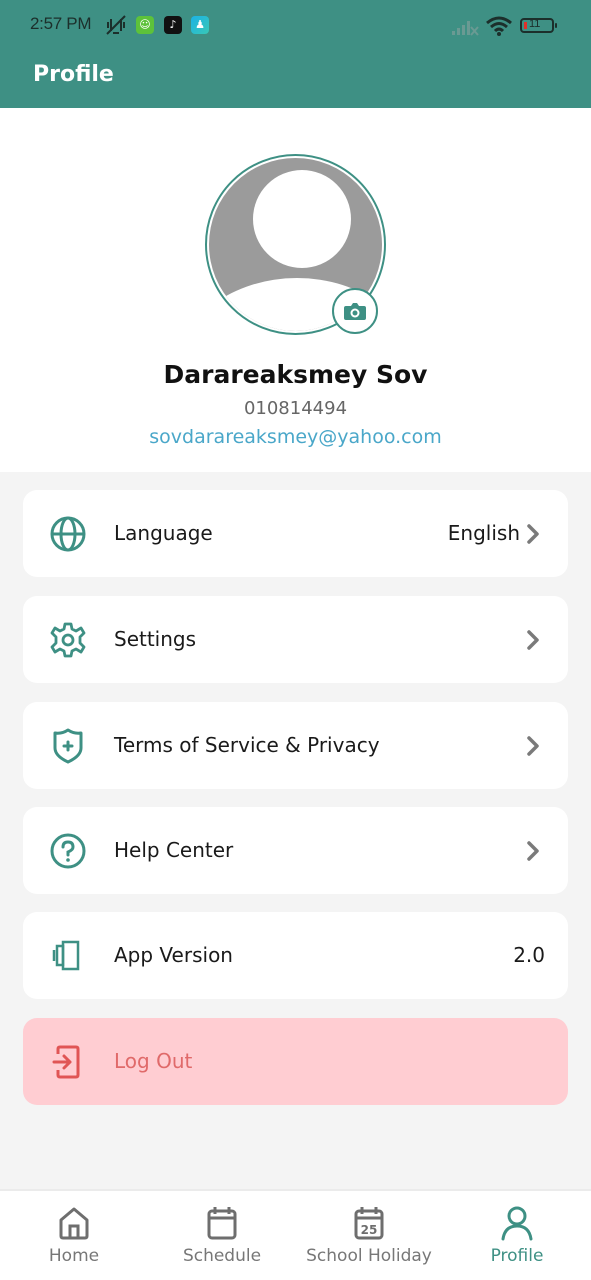 Image resolution: width=591 pixels, height=1280 pixels. Describe the element at coordinates (465, 28) in the screenshot. I see `signal-icon` at that location.